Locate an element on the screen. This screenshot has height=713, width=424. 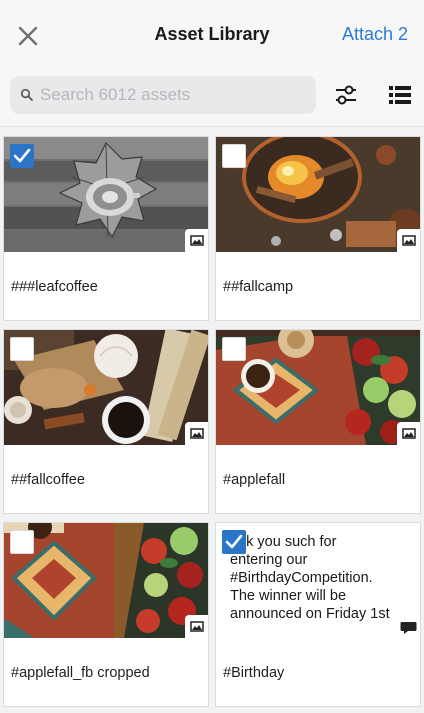
comment-icon is located at coordinates (408, 628).